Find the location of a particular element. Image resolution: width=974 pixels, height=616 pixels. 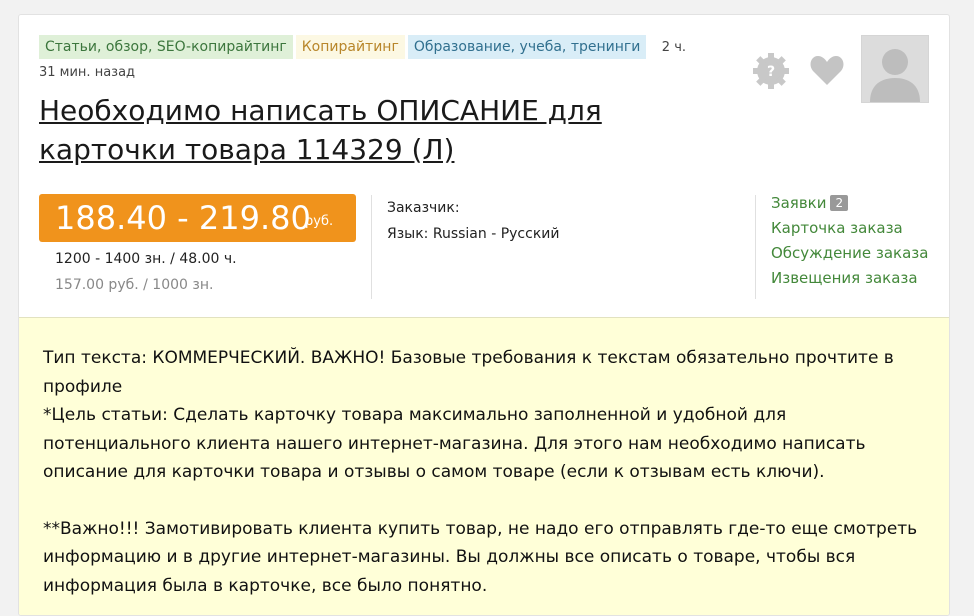

price-range: 188.40 - 219.80 is located at coordinates (183, 218).